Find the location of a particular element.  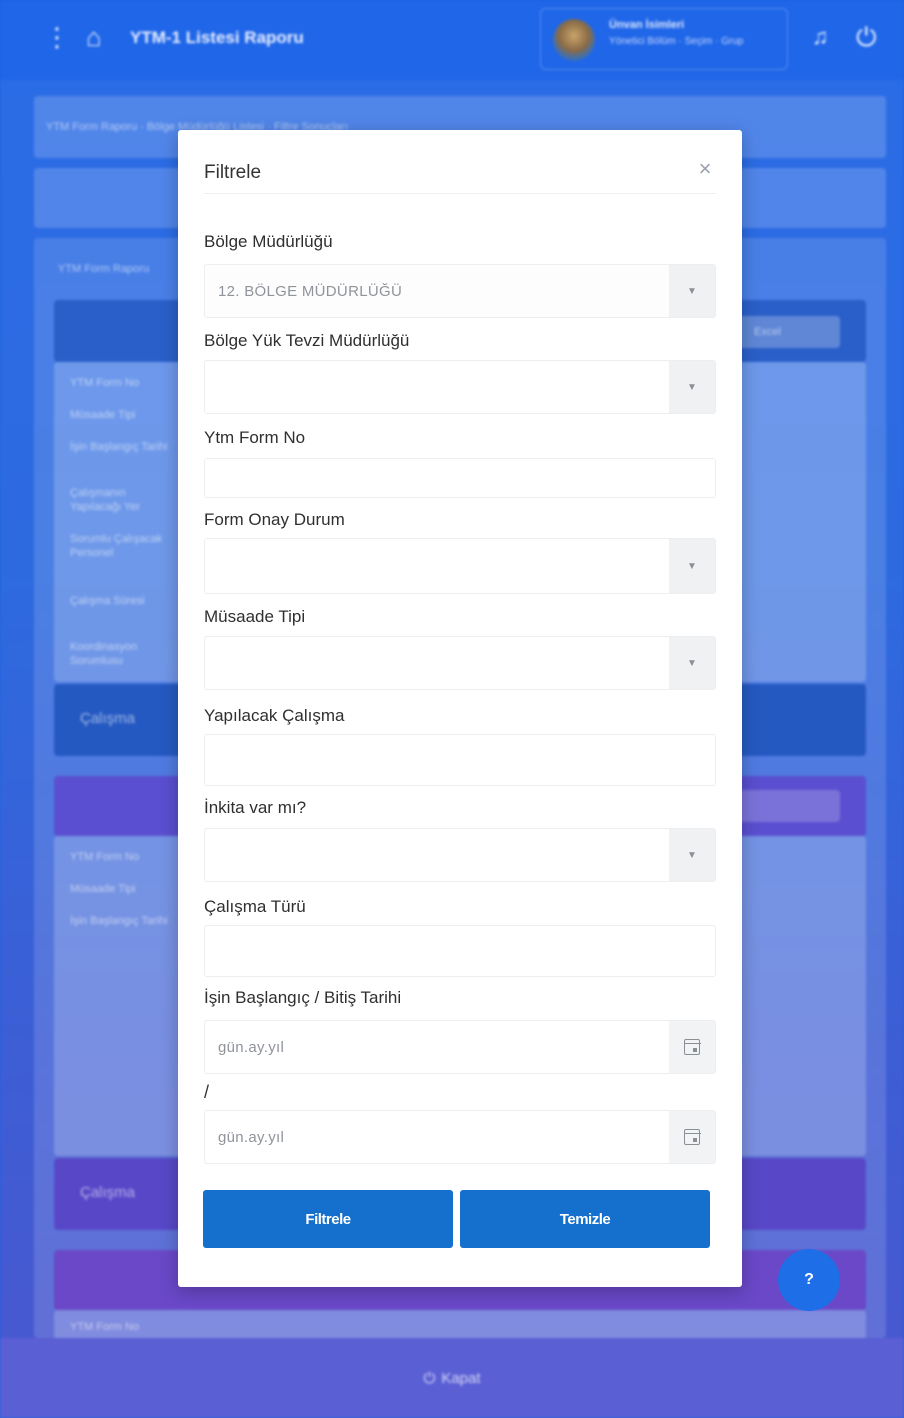

inkita-select: ▼ is located at coordinates (460, 855).